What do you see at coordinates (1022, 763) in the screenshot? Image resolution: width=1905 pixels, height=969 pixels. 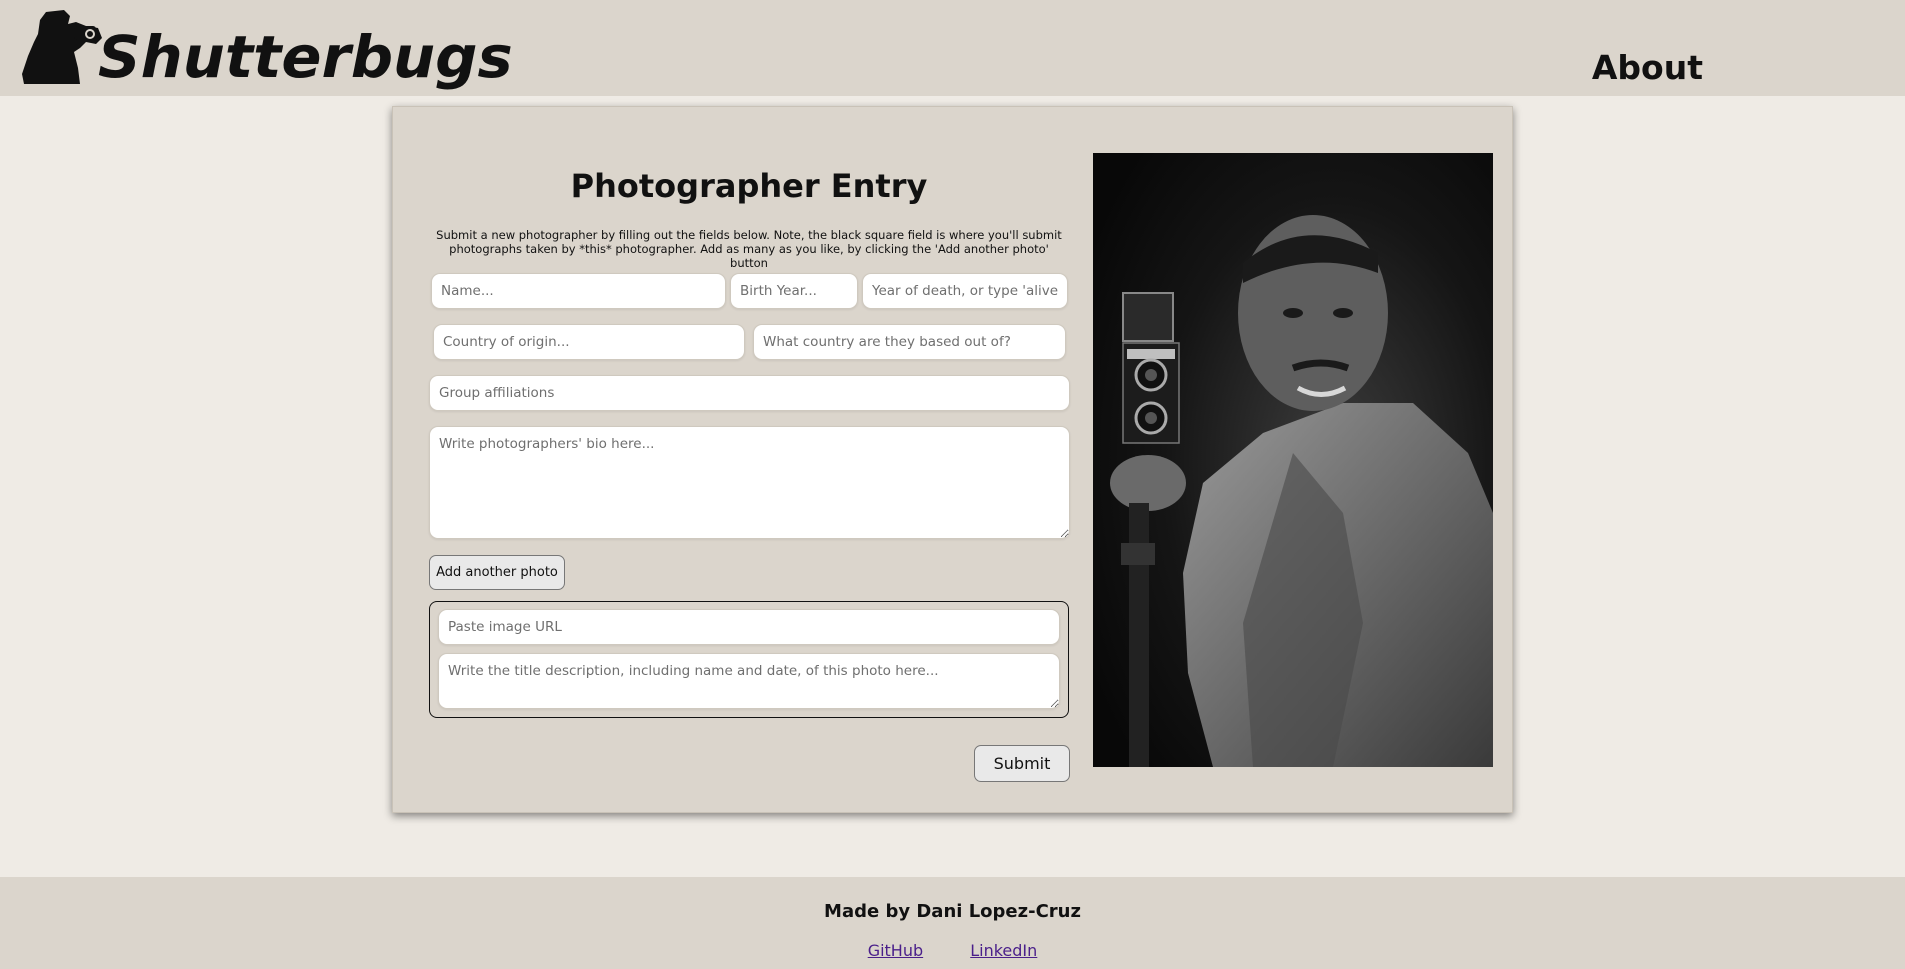 I see `submit-button: Submit` at bounding box center [1022, 763].